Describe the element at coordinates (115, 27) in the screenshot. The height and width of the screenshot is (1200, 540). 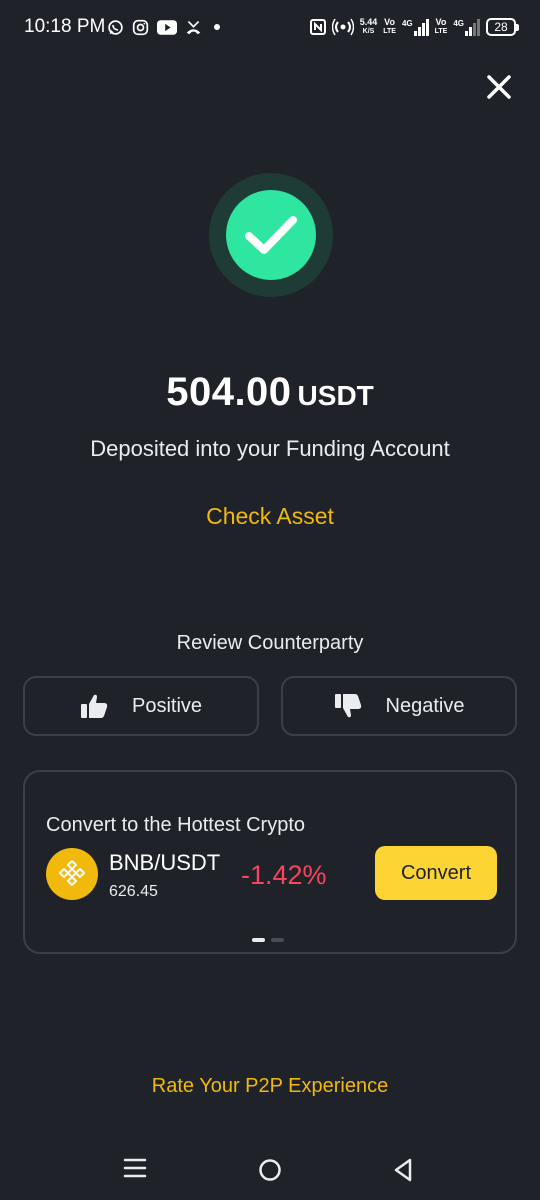
I see `whatsapp-icon` at that location.